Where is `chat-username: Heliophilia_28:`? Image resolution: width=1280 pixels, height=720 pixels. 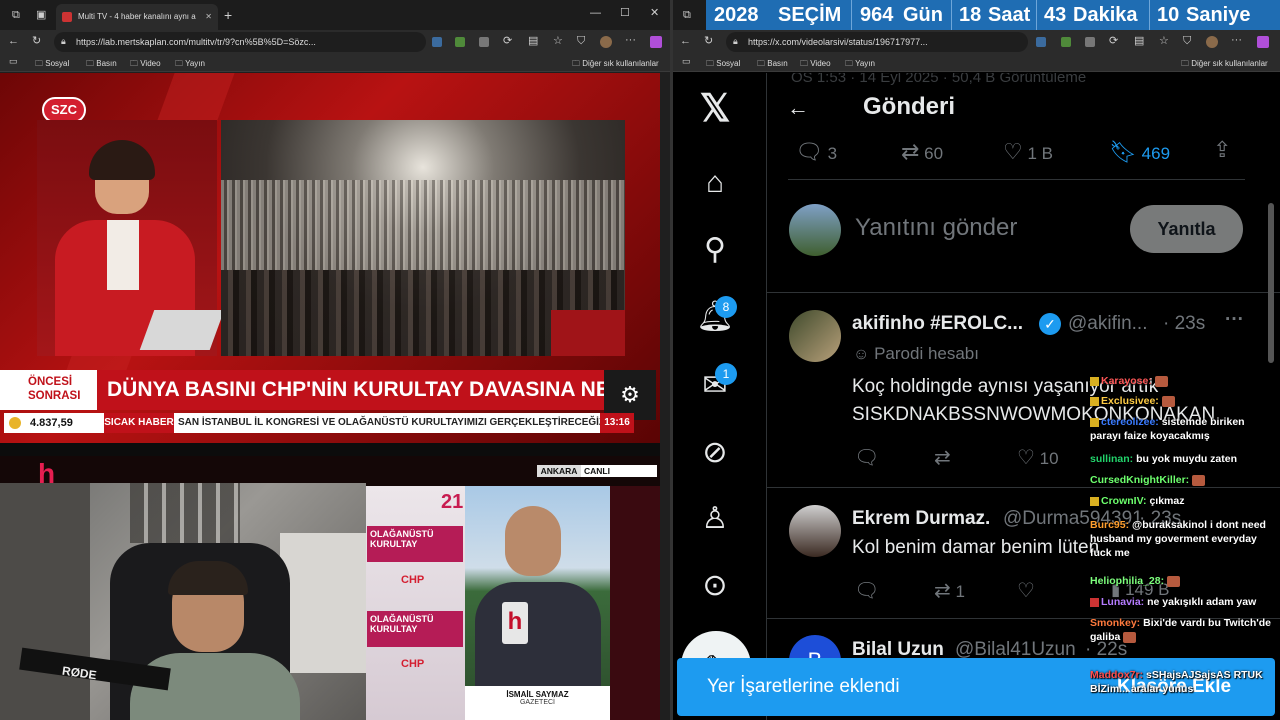
chat-username: Heliophilia_28: is located at coordinates (1127, 581).